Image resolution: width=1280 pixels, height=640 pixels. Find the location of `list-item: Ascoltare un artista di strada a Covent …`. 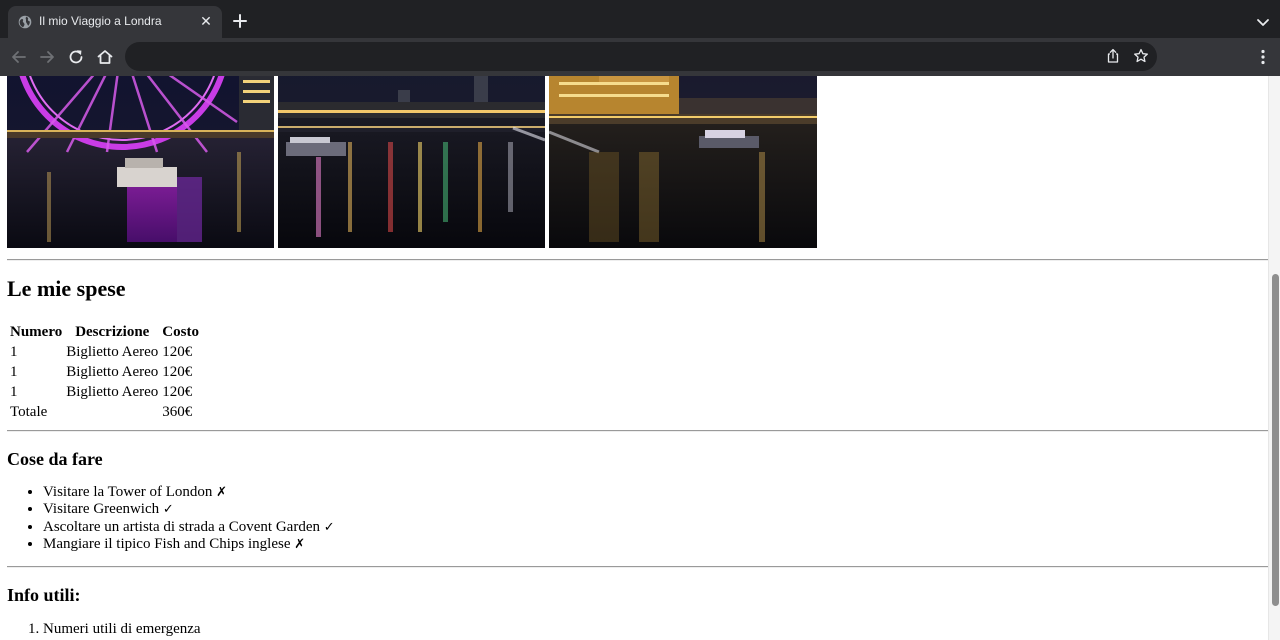

list-item: Ascoltare un artista di strada a Covent … is located at coordinates (189, 527).